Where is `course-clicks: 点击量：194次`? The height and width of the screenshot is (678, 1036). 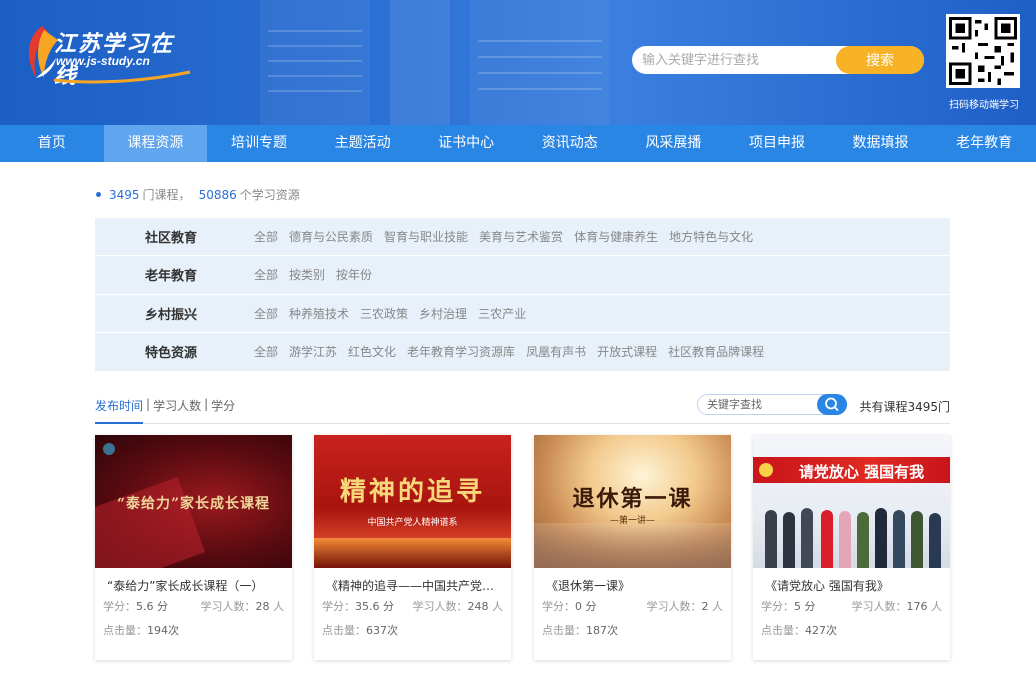 course-clicks: 点击量：194次 is located at coordinates (193, 626).